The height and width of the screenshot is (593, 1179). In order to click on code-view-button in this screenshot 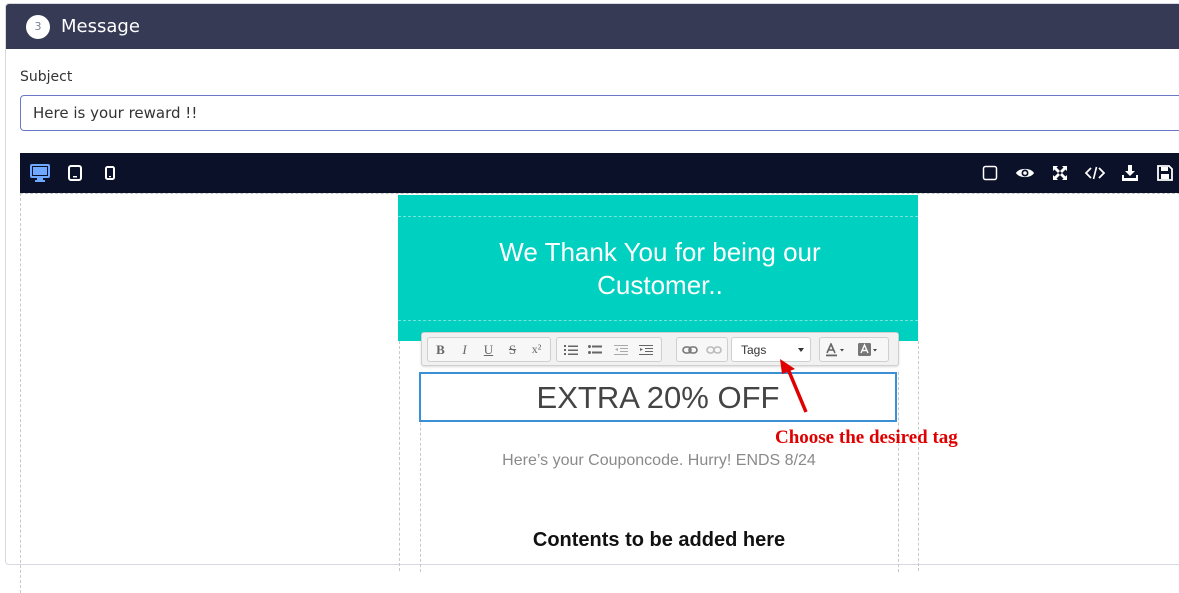, I will do `click(1095, 173)`.